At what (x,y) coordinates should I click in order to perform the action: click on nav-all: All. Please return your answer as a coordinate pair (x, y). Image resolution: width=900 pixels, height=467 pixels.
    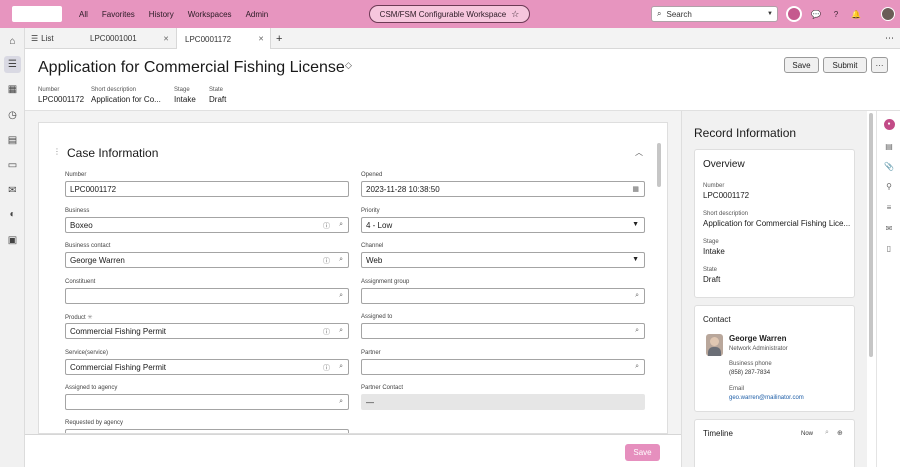
    Looking at the image, I should click on (83, 14).